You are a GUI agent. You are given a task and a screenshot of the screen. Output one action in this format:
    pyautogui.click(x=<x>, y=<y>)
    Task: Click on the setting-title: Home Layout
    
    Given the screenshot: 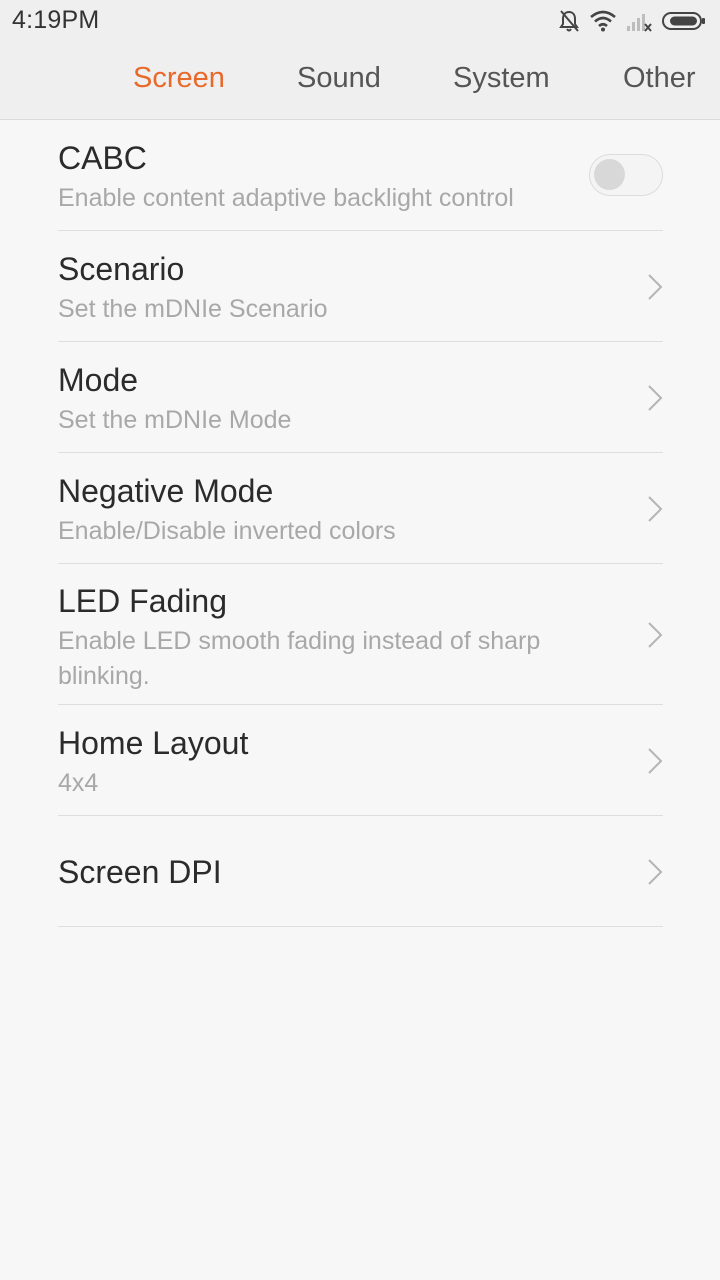 What is the action you would take?
    pyautogui.click(x=153, y=743)
    